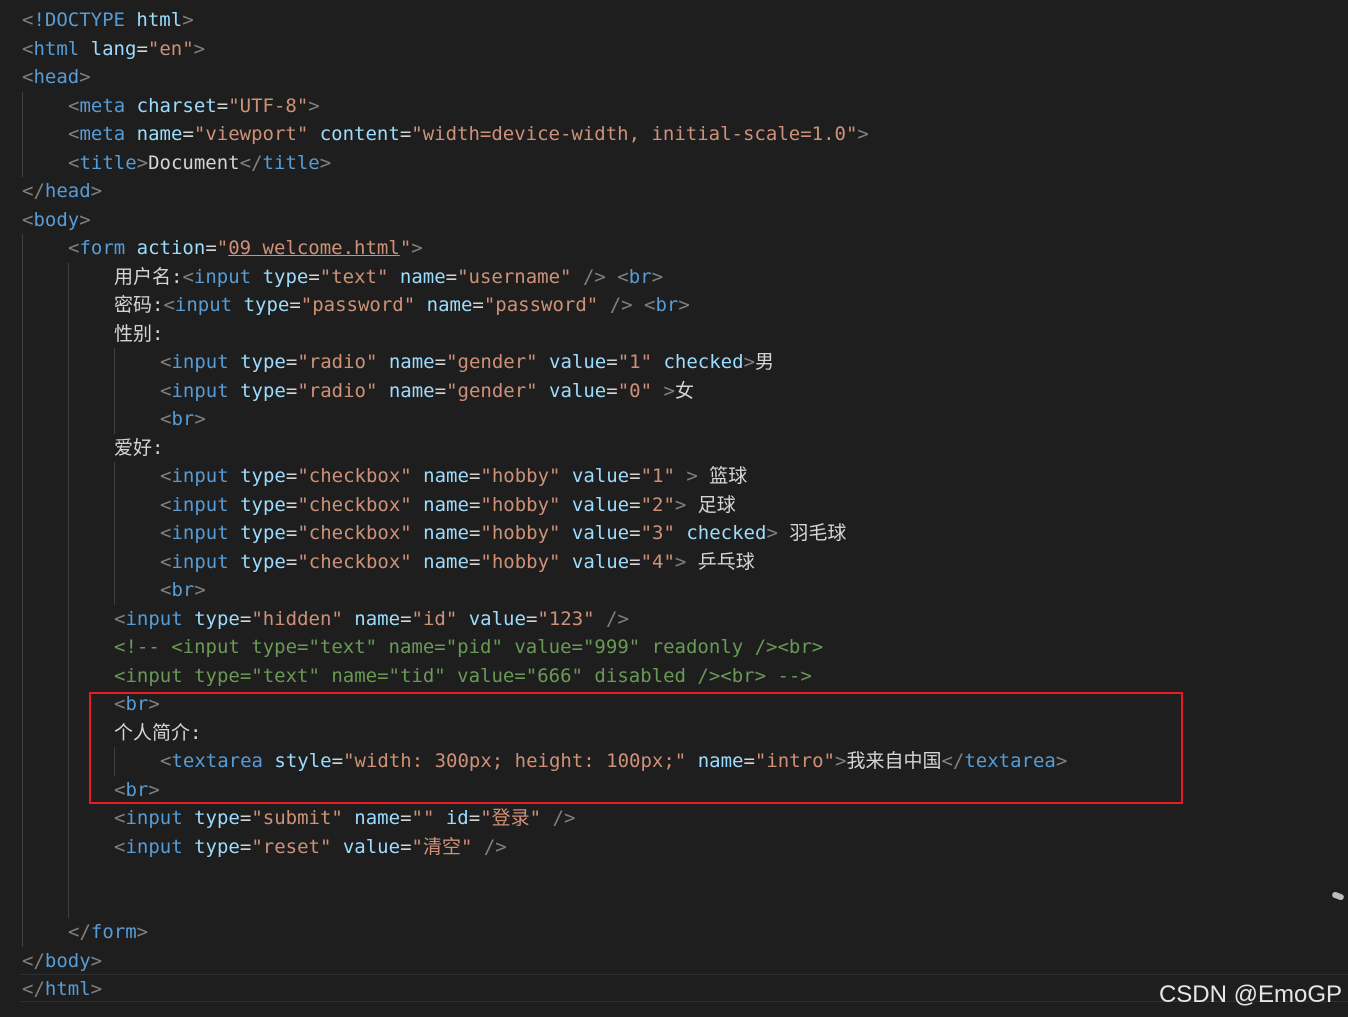  I want to click on code-line: <body>, so click(56, 220).